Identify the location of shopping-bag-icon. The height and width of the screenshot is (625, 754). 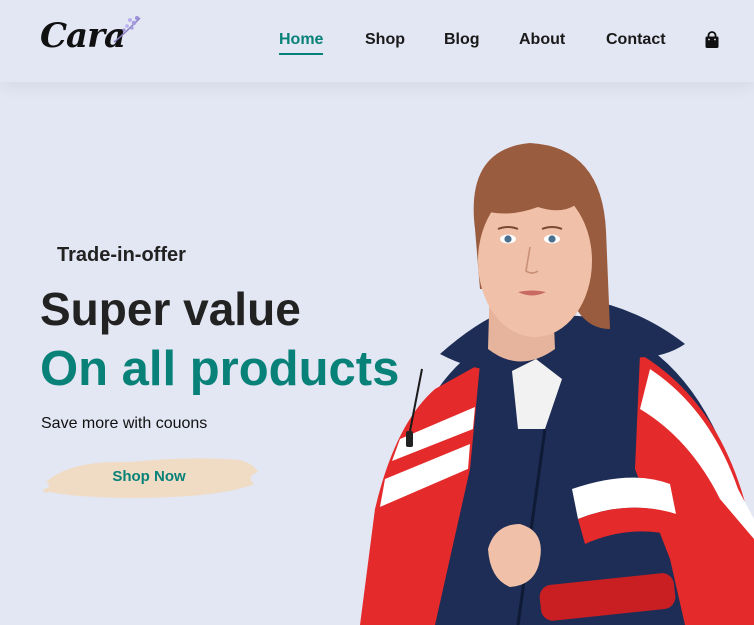
(712, 39).